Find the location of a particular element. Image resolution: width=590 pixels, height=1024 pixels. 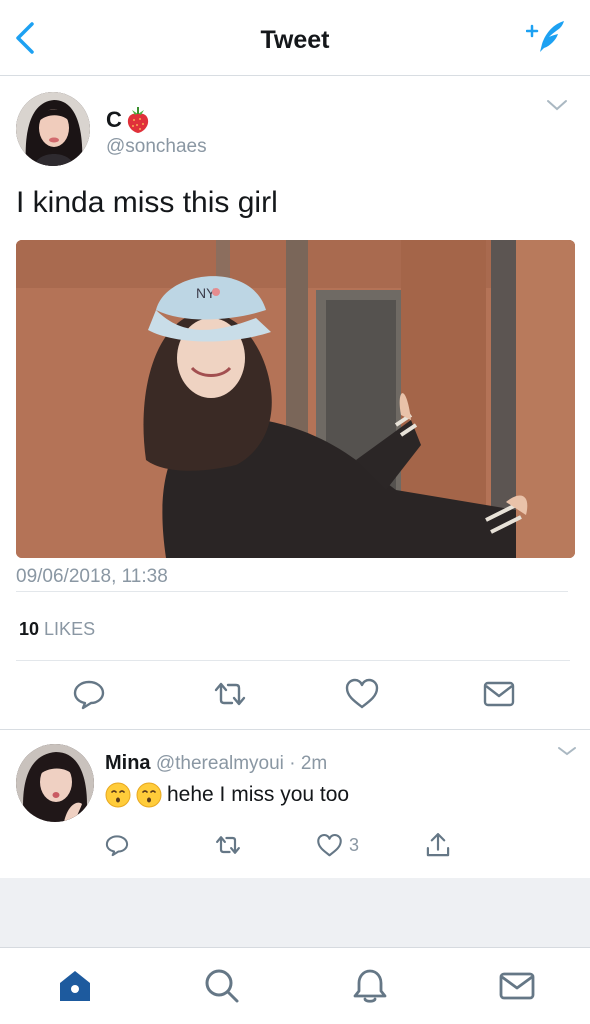

bottom-tab-bar is located at coordinates (295, 986).